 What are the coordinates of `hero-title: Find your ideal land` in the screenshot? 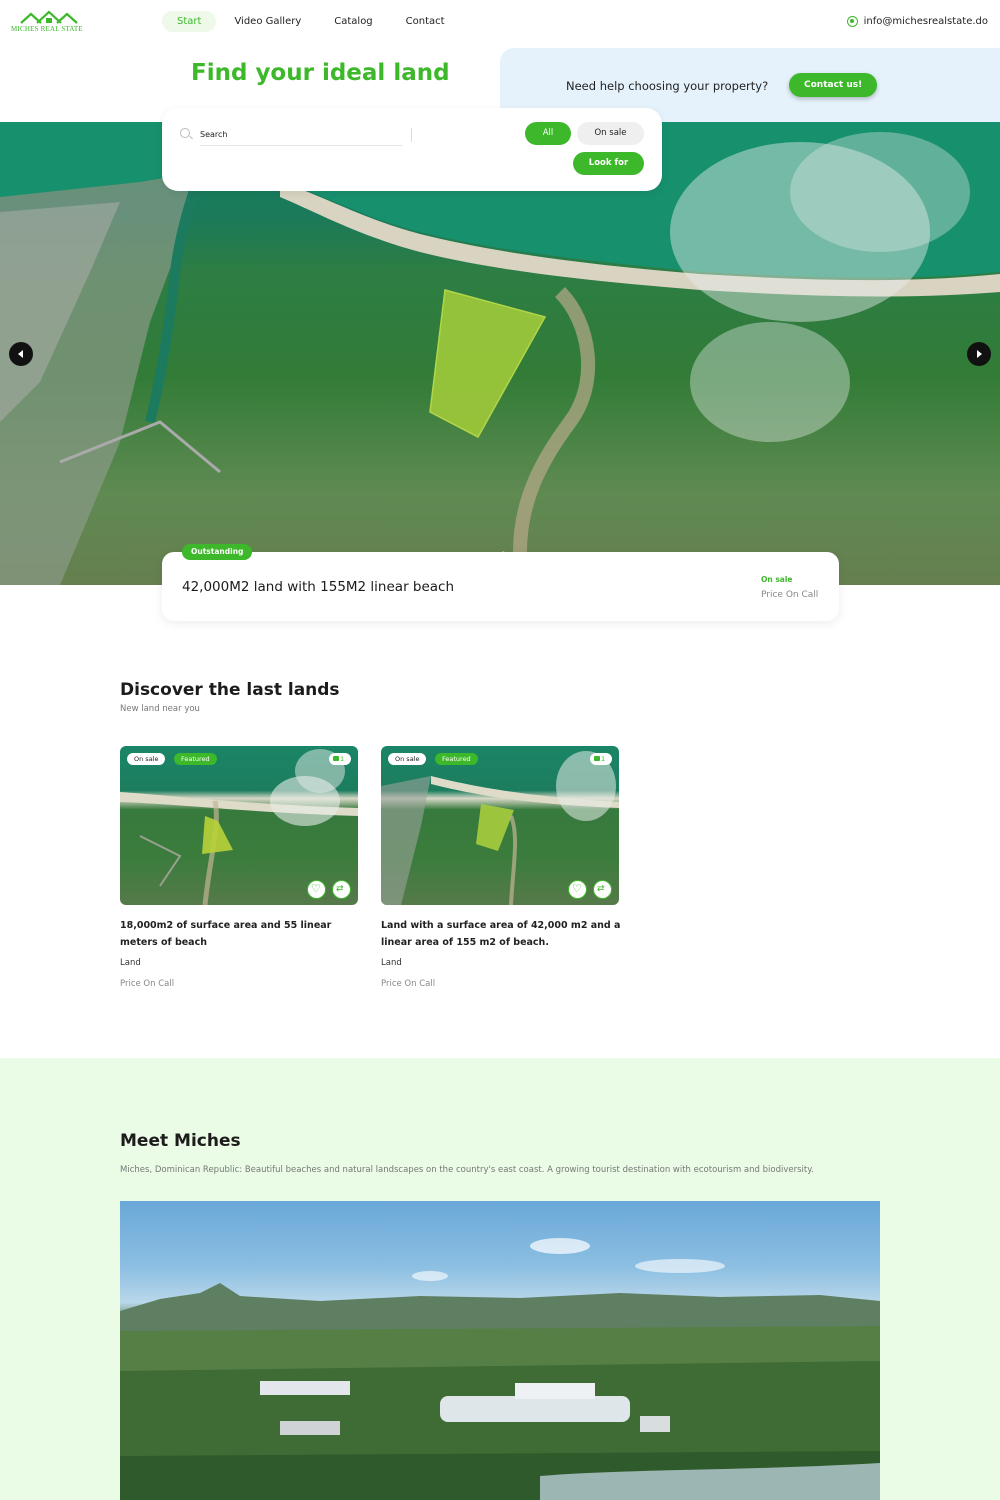 It's located at (320, 73).